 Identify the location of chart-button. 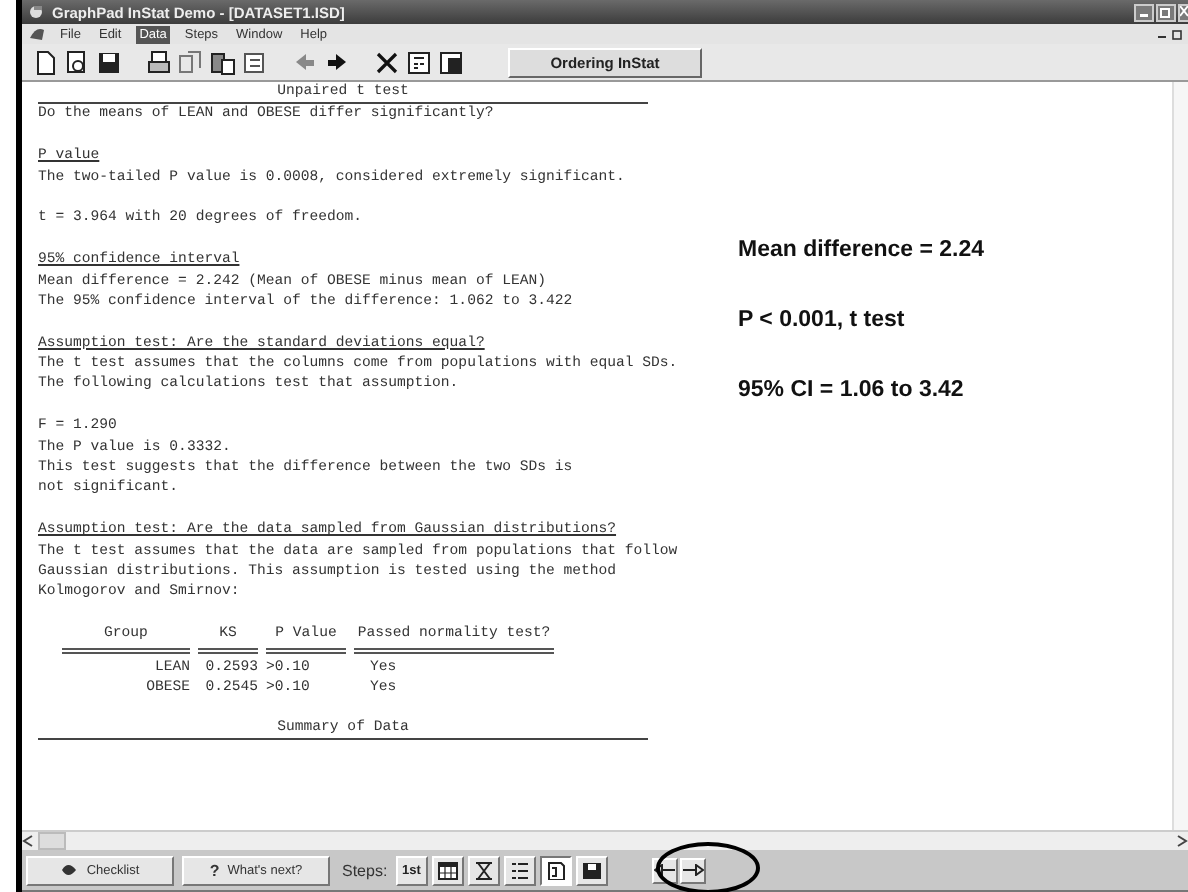
(450, 62).